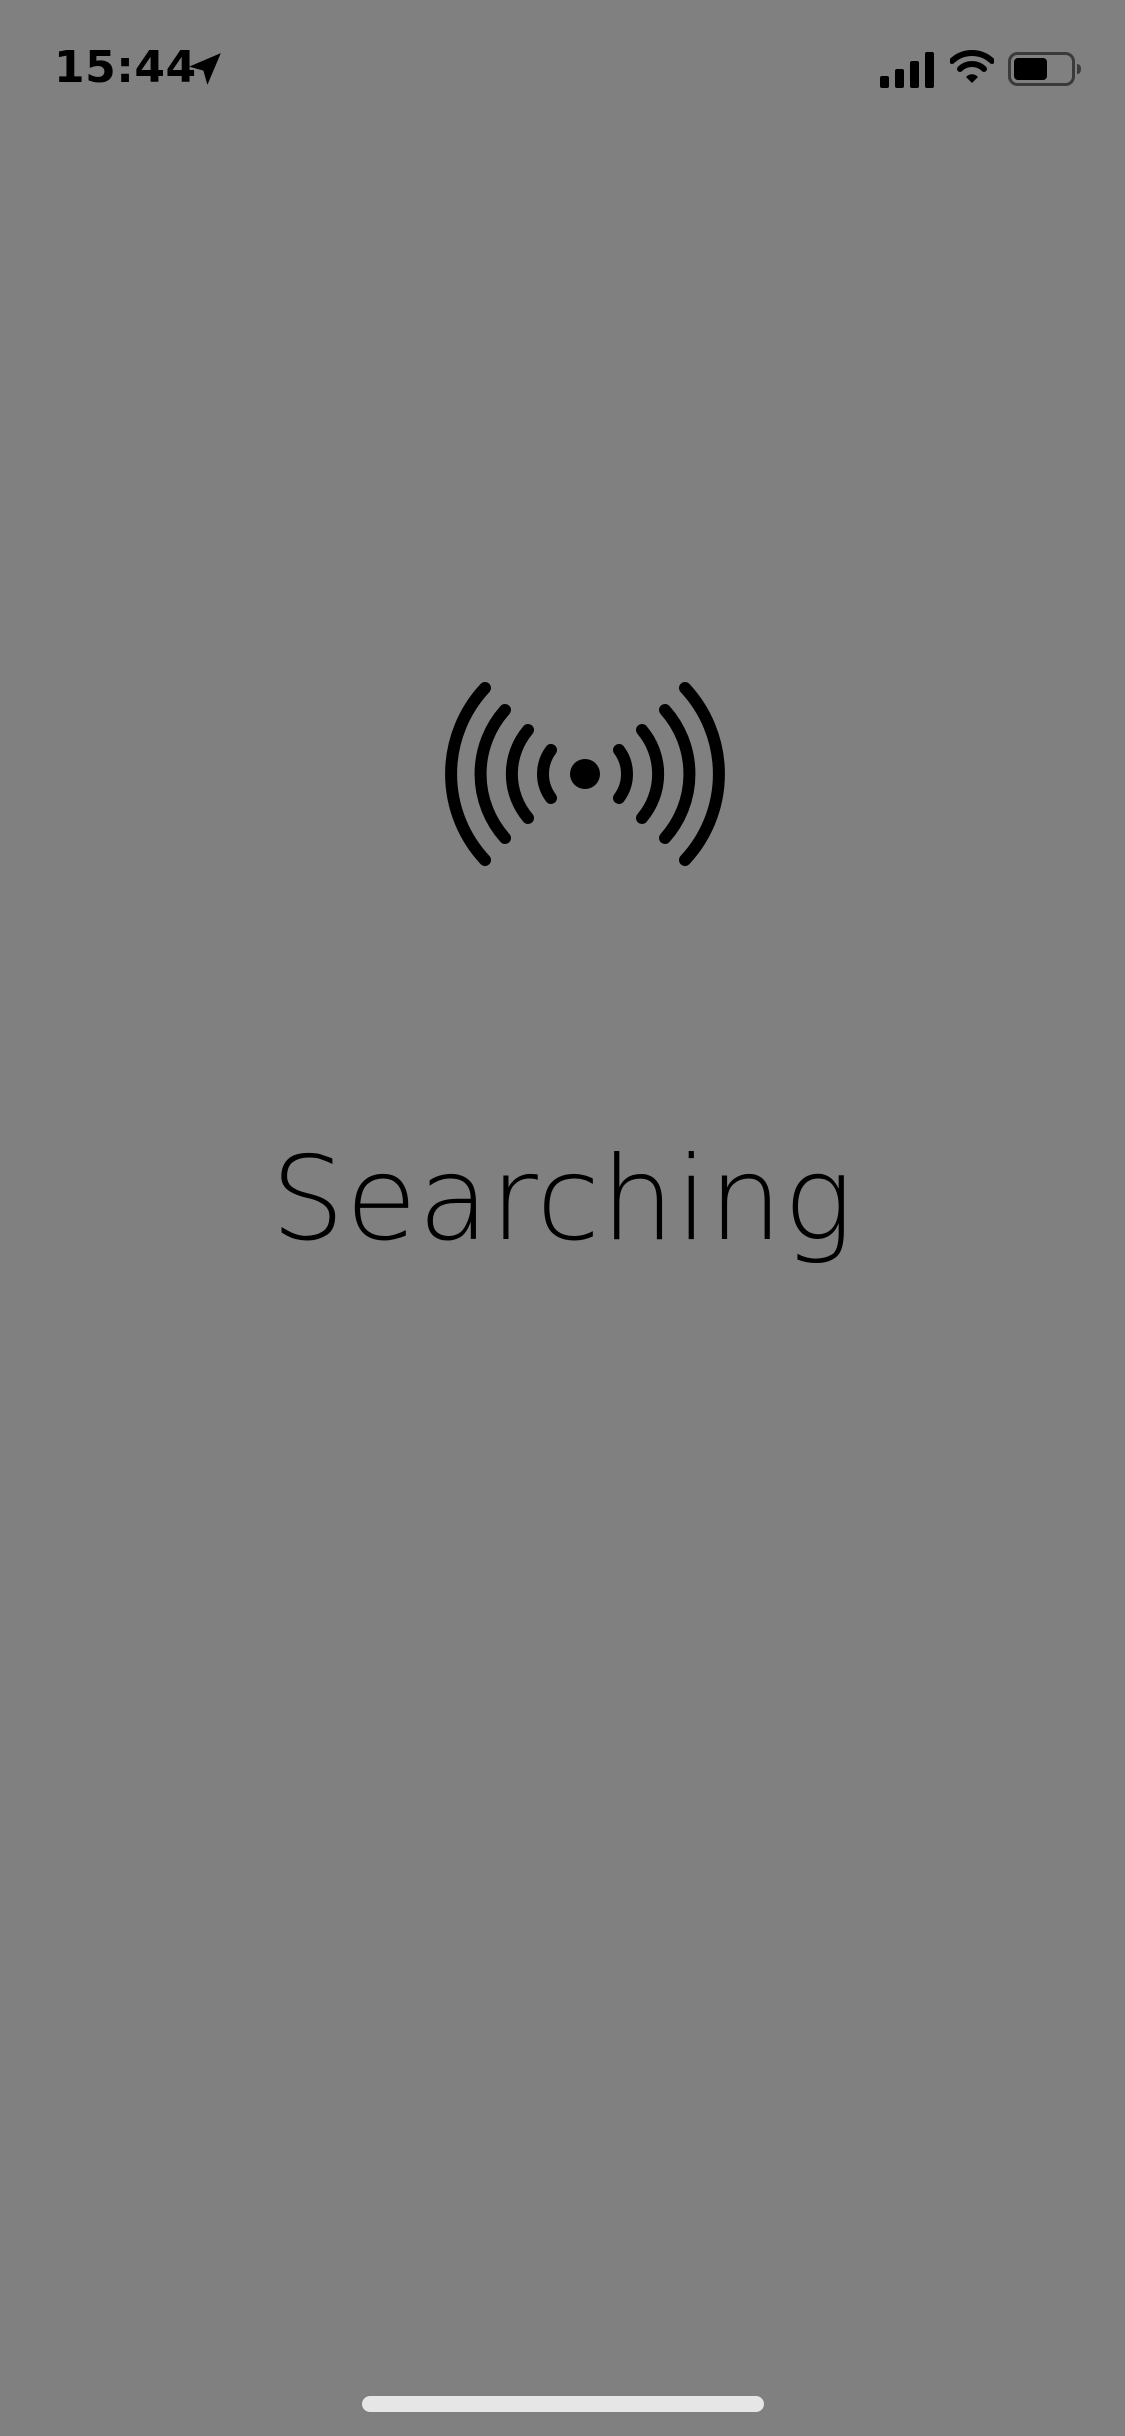 This screenshot has width=1125, height=2436. I want to click on searching-status-text: Searching, so click(562, 1199).